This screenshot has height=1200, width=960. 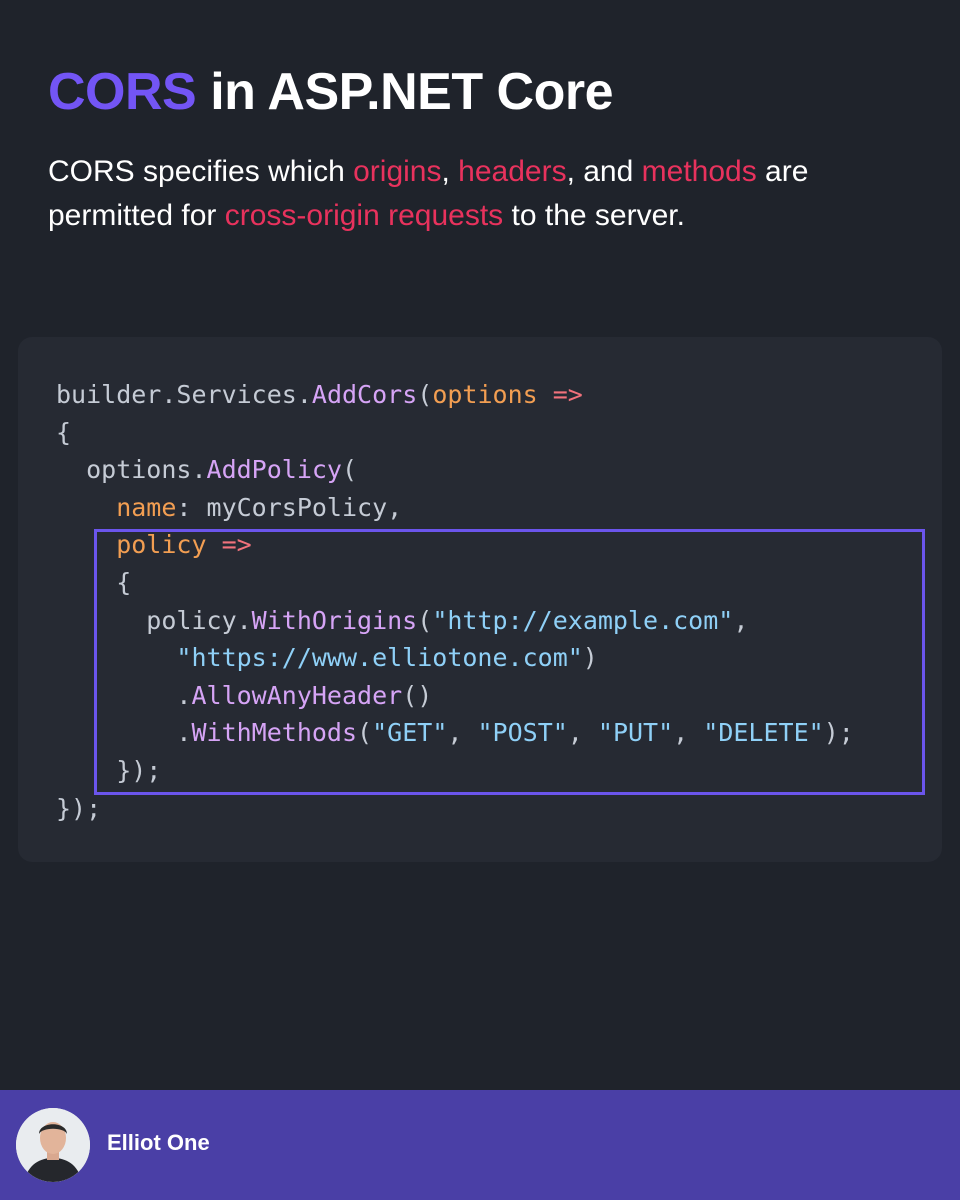 What do you see at coordinates (455, 508) in the screenshot?
I see `code-line: name: myCorsPolicy,` at bounding box center [455, 508].